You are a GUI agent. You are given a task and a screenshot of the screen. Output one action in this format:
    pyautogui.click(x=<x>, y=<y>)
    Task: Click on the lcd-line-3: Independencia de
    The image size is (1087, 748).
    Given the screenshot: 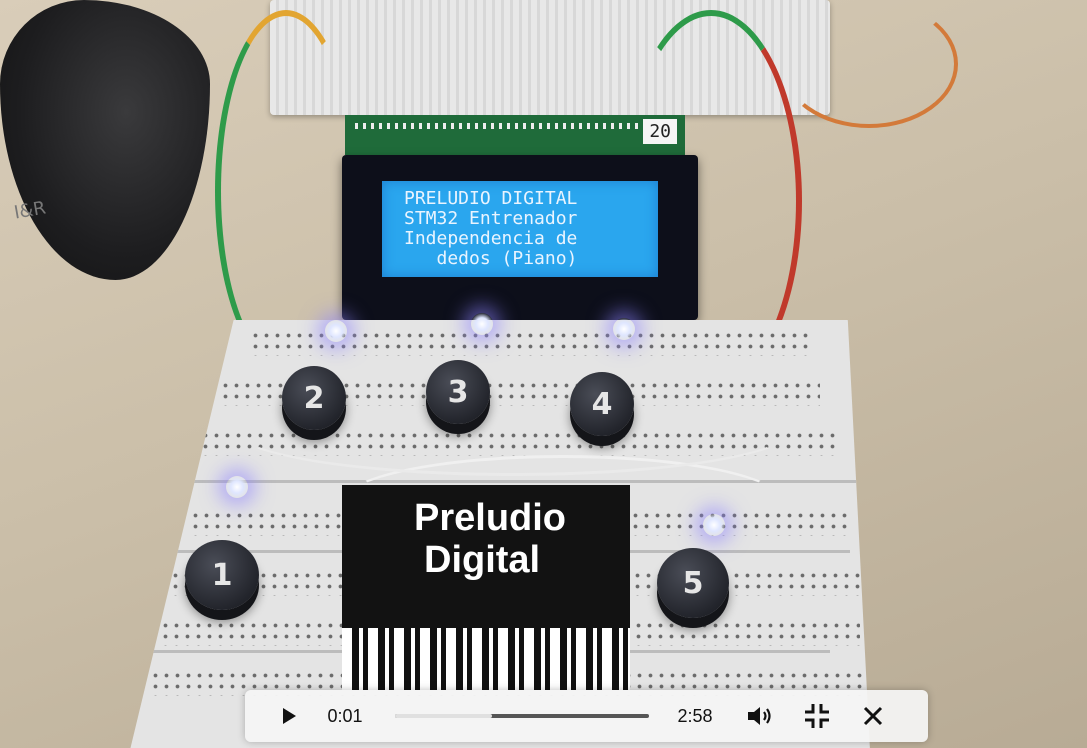 What is the action you would take?
    pyautogui.click(x=491, y=238)
    